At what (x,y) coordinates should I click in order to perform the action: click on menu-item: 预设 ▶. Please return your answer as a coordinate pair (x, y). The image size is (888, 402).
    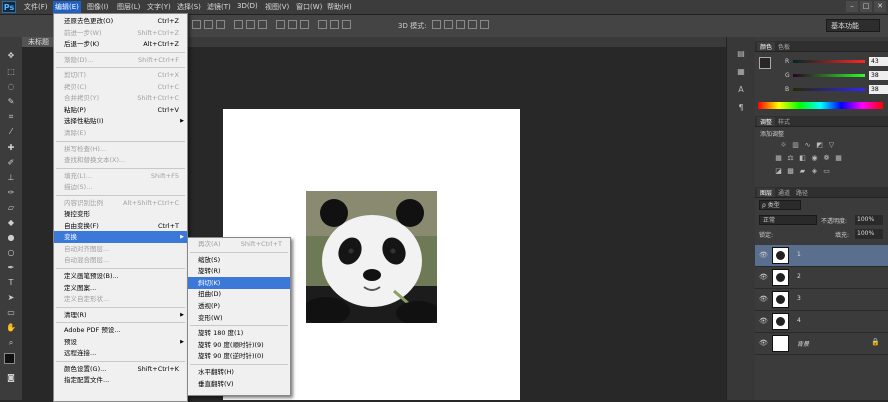
    Looking at the image, I should click on (120, 342).